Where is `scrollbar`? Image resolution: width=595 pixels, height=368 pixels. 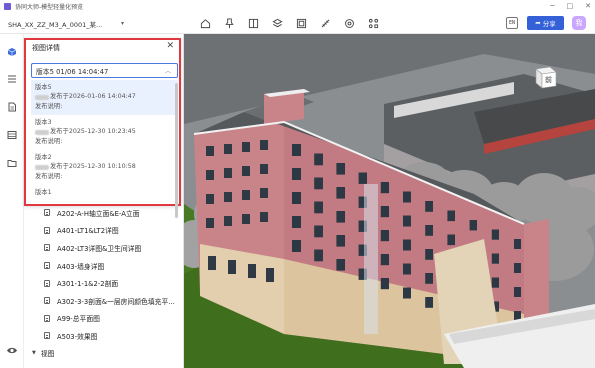 scrollbar is located at coordinates (176, 150).